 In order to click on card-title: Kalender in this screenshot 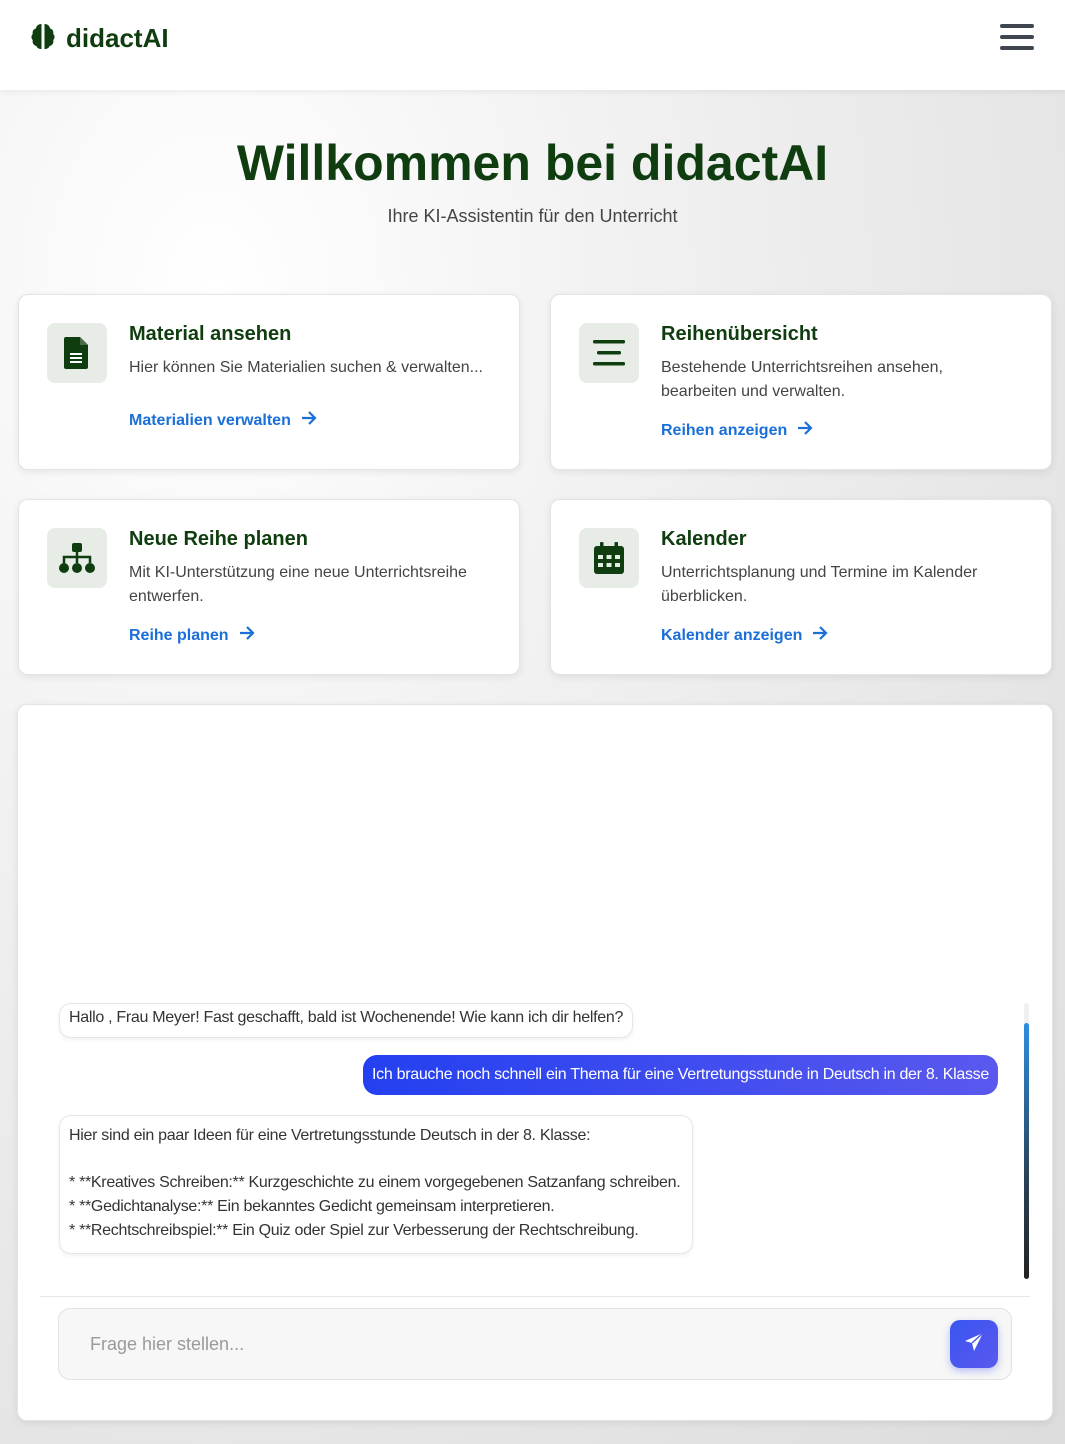, I will do `click(704, 539)`.